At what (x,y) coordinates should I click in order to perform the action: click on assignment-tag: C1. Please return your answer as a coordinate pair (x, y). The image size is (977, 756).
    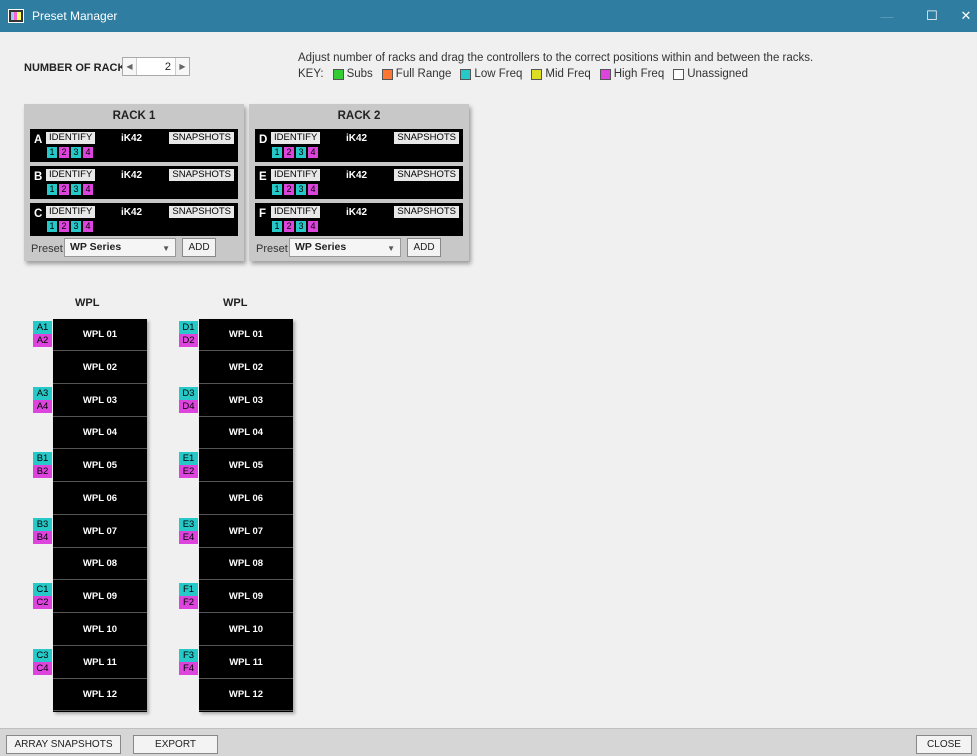
    Looking at the image, I should click on (42, 589).